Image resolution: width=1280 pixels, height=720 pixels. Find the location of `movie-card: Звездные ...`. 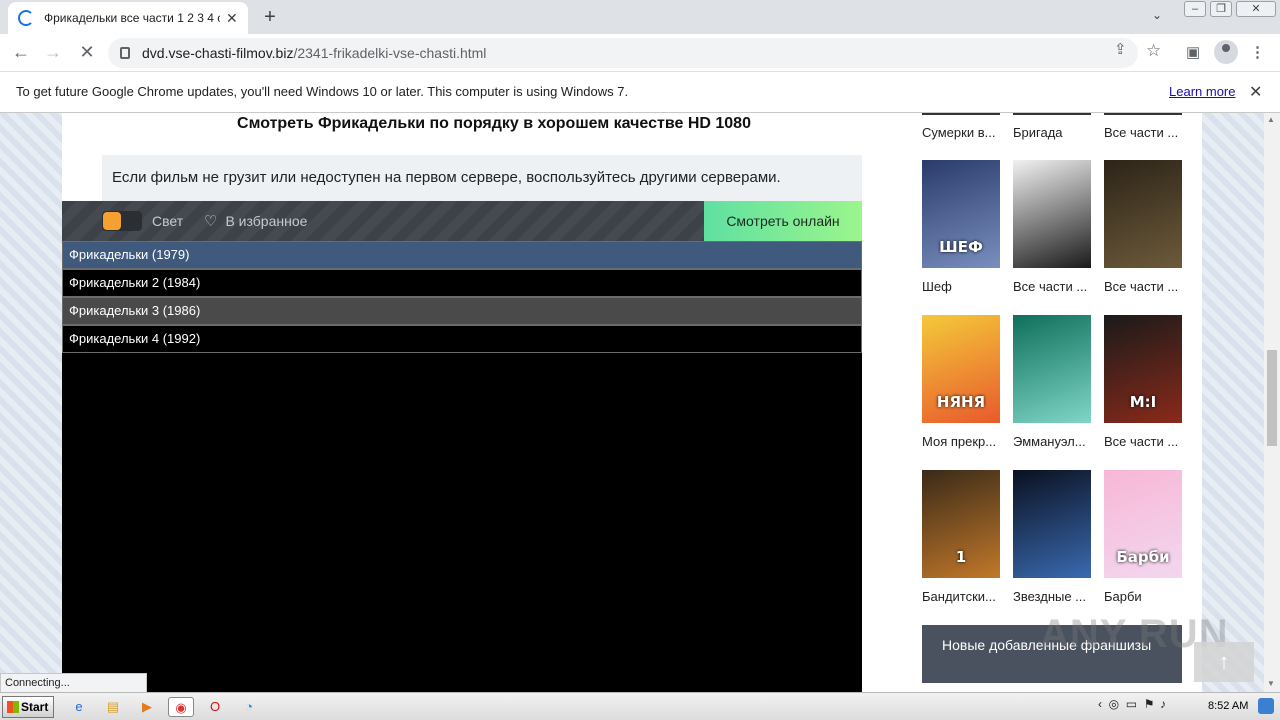

movie-card: Звездные ... is located at coordinates (1053, 537).